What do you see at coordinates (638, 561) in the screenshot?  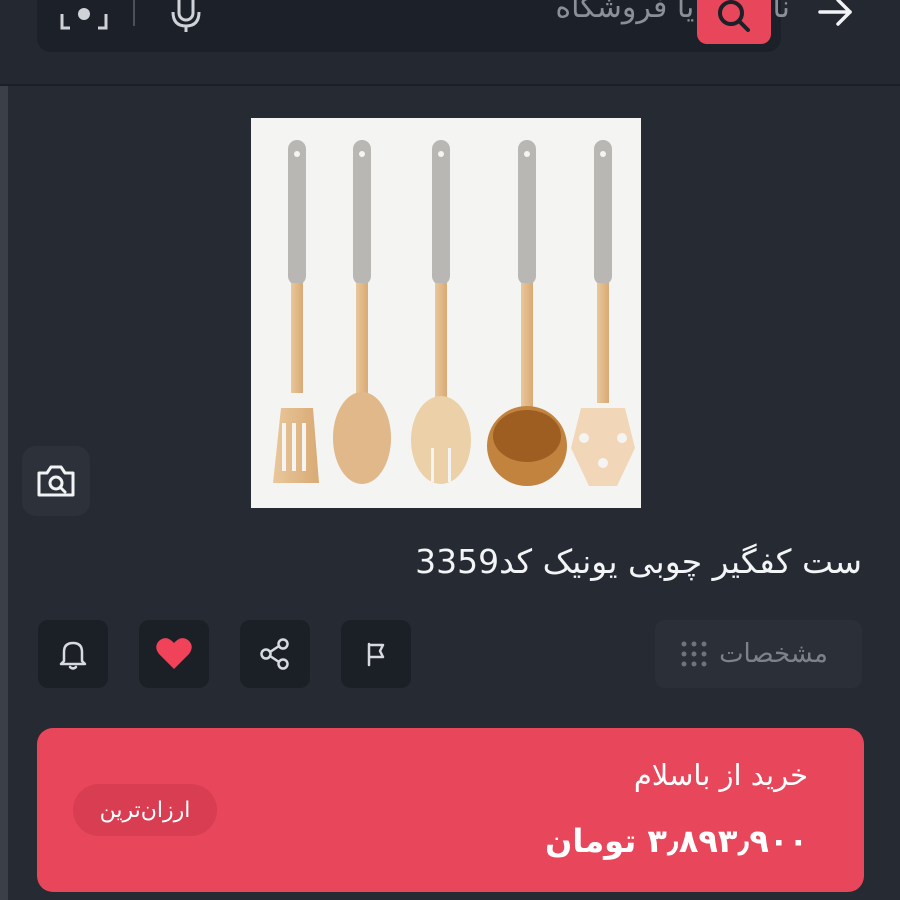 I see `product-title: ست کفگیر چوبی یونیک کد3359` at bounding box center [638, 561].